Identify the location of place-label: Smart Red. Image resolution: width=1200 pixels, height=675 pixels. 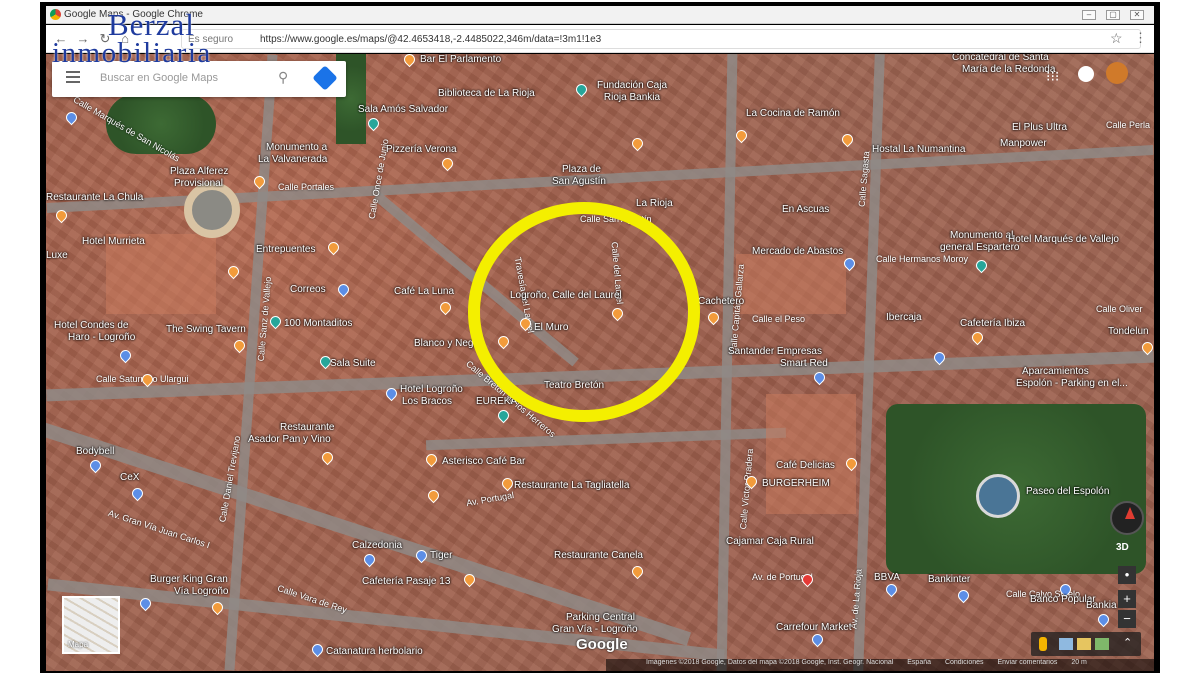
(804, 363).